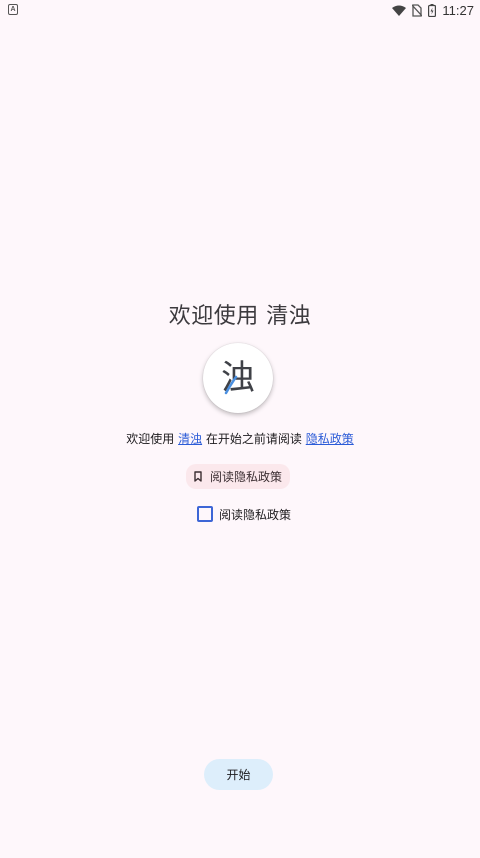 The width and height of the screenshot is (480, 858). Describe the element at coordinates (417, 10) in the screenshot. I see `no-sim-icon` at that location.